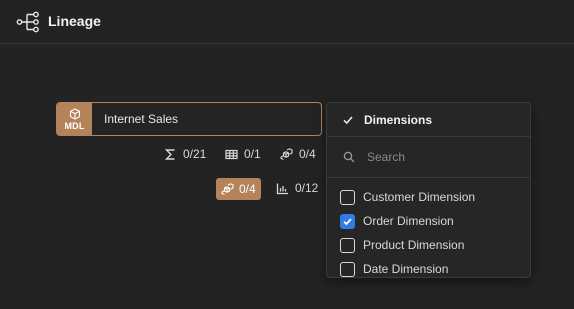  I want to click on model-badge-label: MDL, so click(74, 125).